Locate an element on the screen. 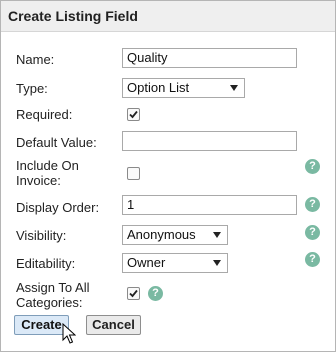 The height and width of the screenshot is (352, 336). name-input: Quality is located at coordinates (209, 58).